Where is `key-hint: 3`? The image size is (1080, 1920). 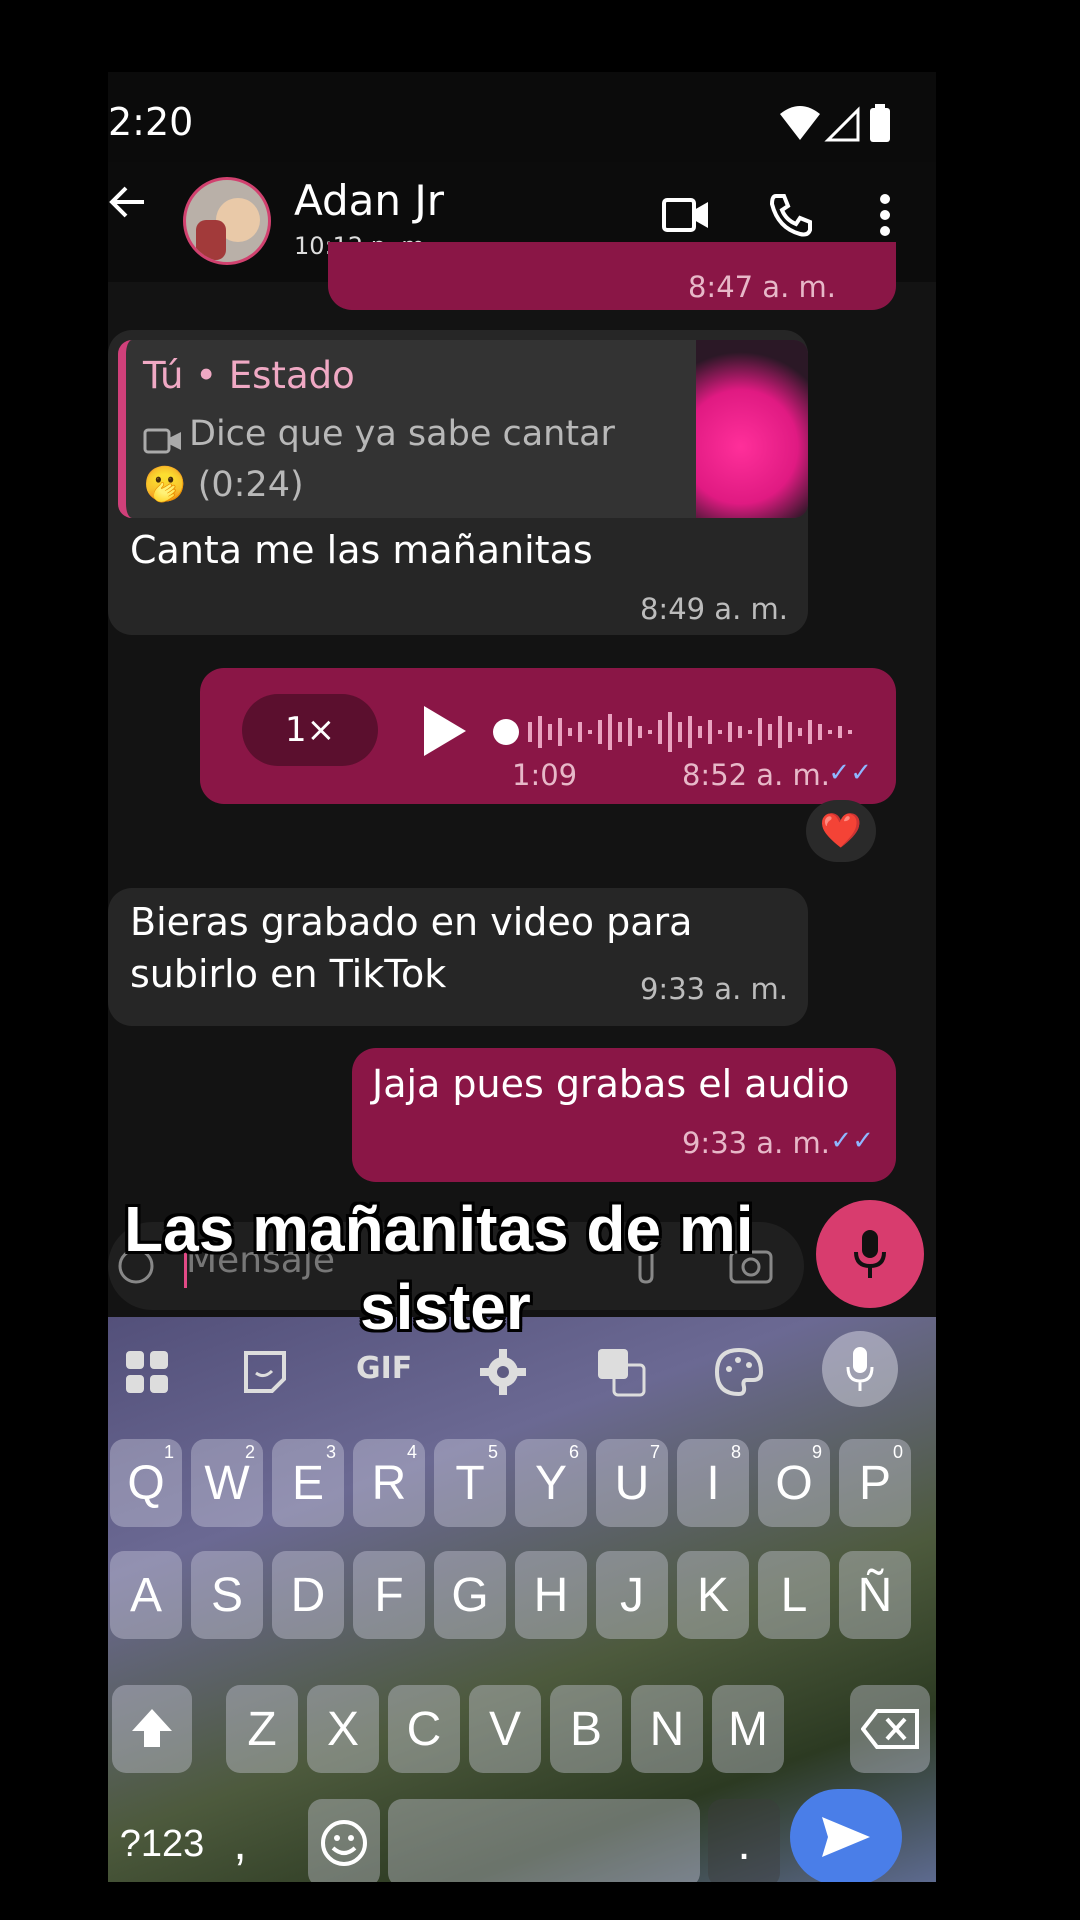
key-hint: 3 is located at coordinates (330, 1452).